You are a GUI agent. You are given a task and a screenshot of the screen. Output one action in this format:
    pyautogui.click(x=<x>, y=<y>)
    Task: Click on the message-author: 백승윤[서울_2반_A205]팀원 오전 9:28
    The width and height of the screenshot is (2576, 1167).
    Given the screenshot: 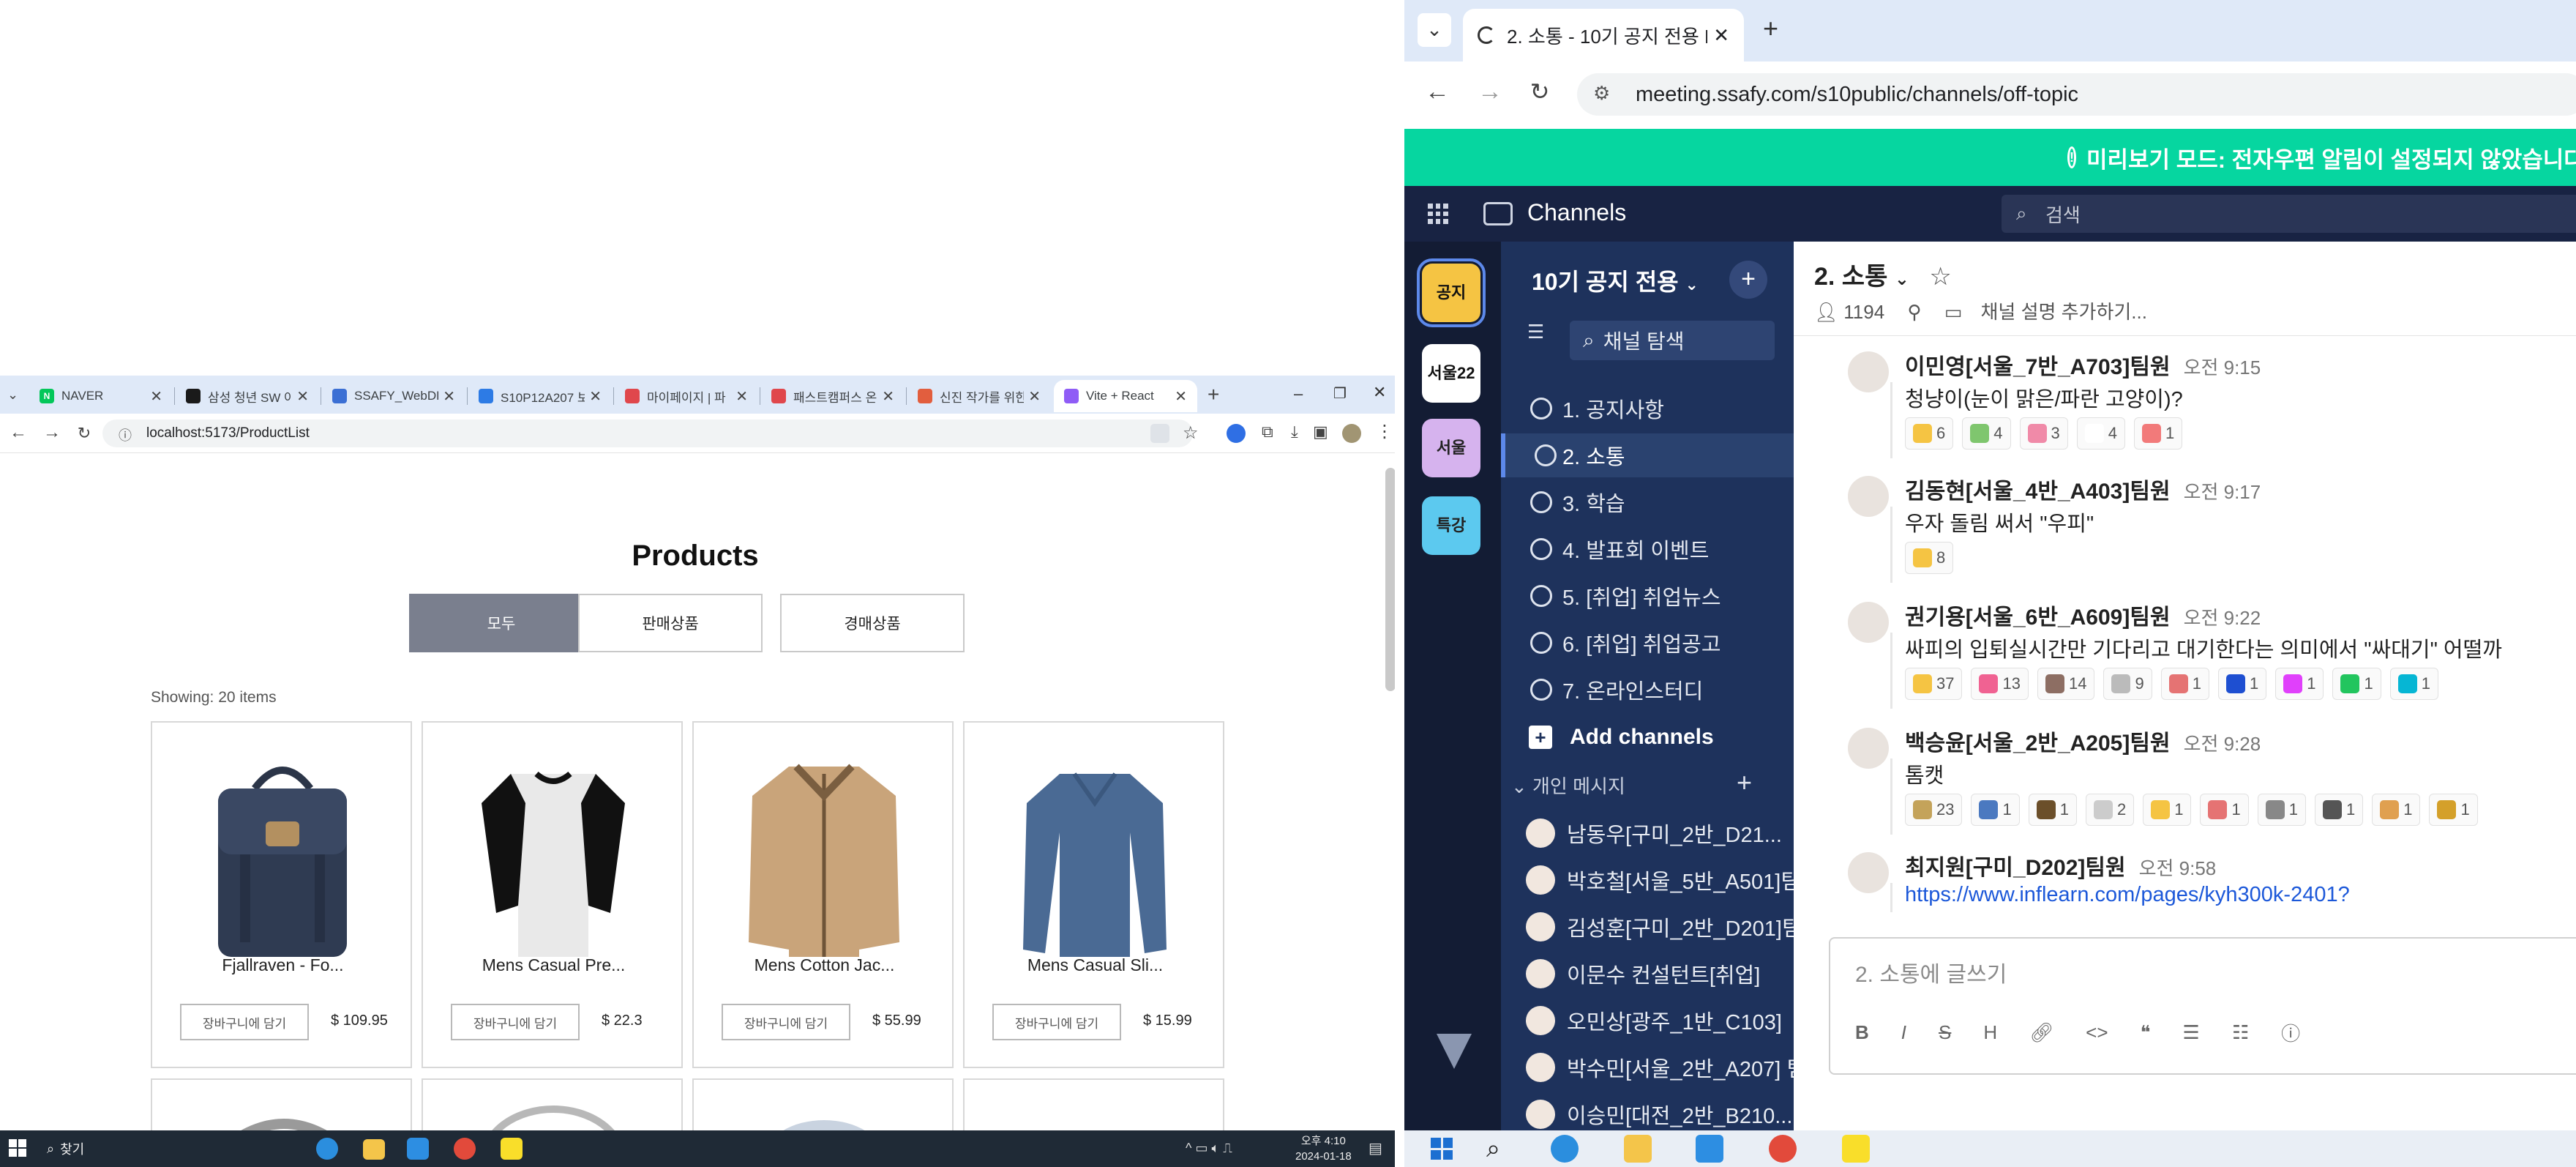 What is the action you would take?
    pyautogui.click(x=2083, y=741)
    